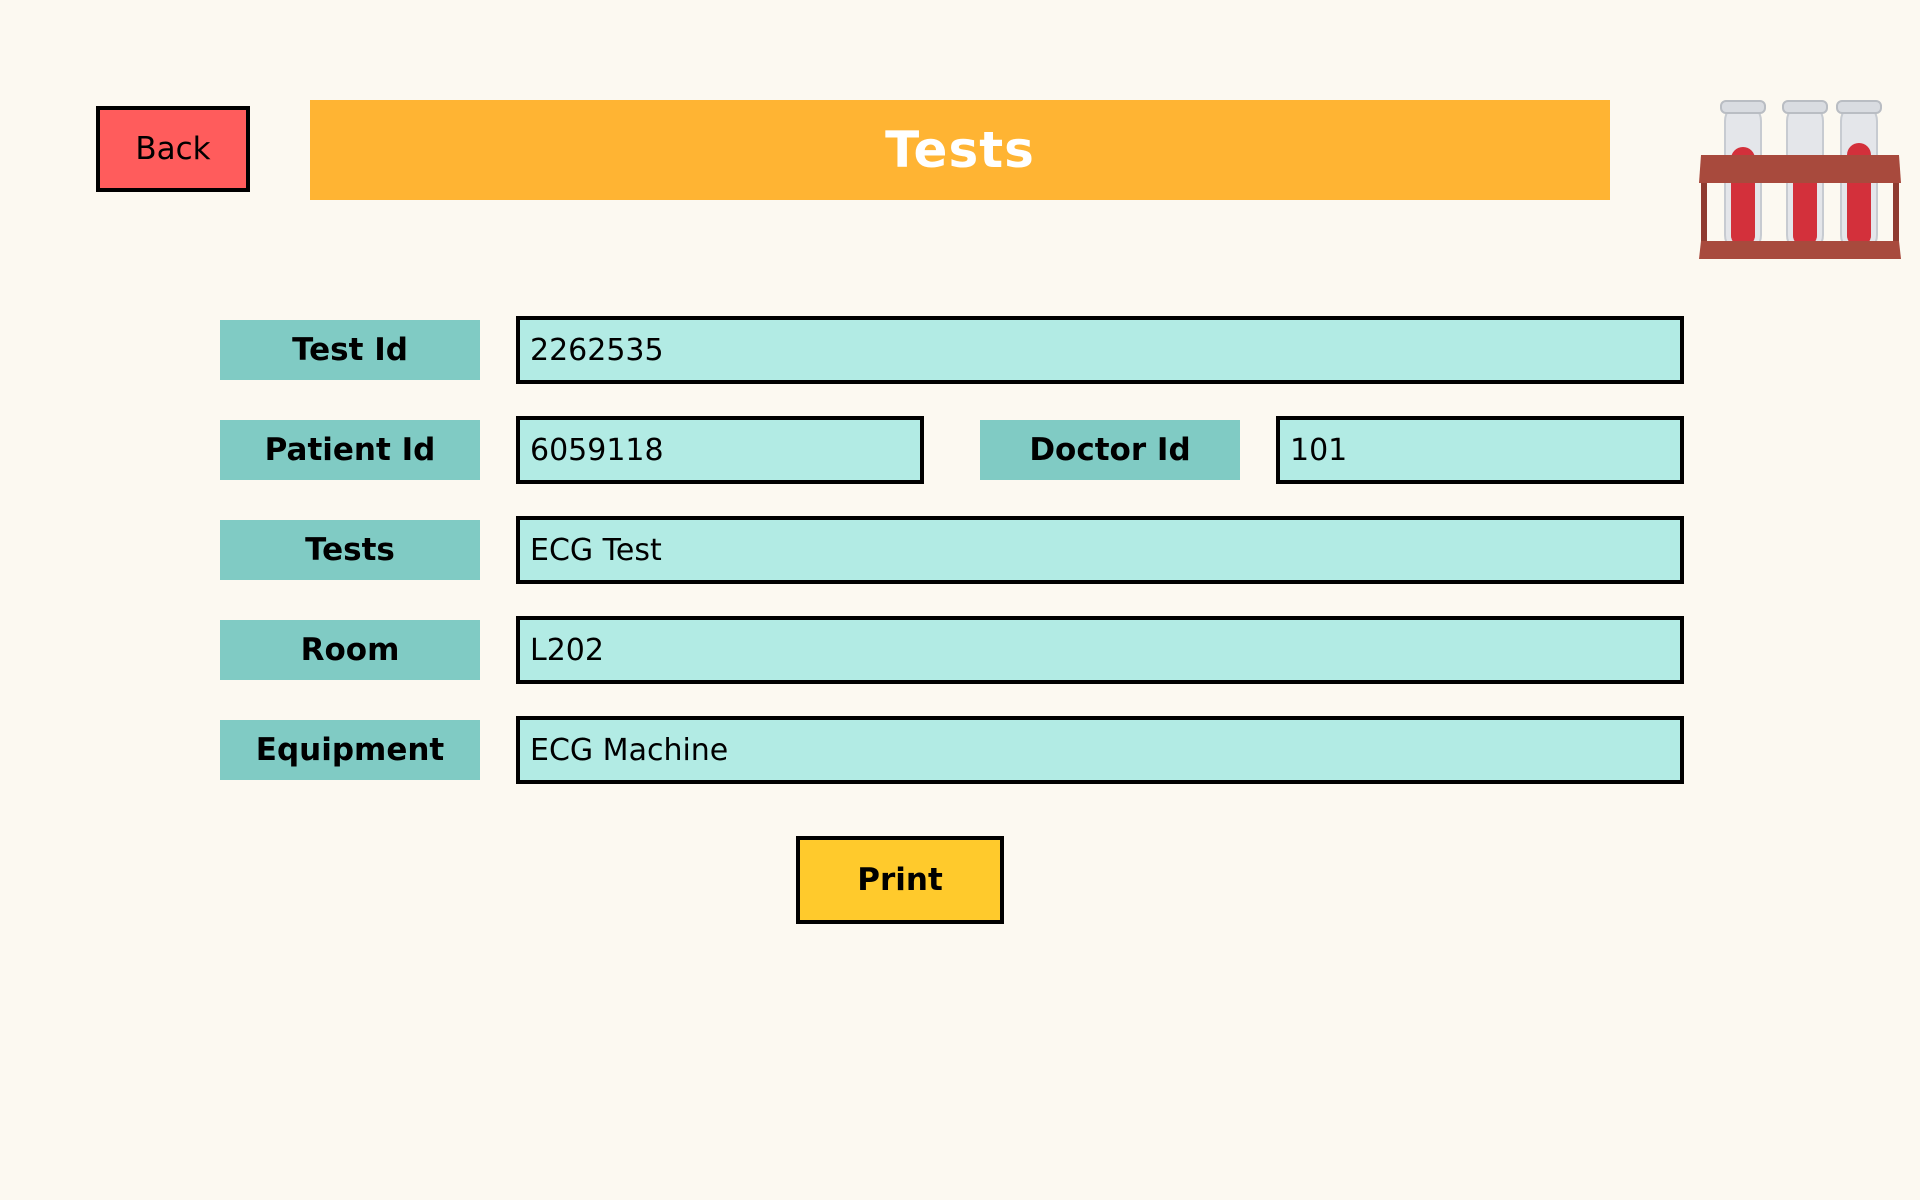  I want to click on page-title: Tests, so click(960, 150).